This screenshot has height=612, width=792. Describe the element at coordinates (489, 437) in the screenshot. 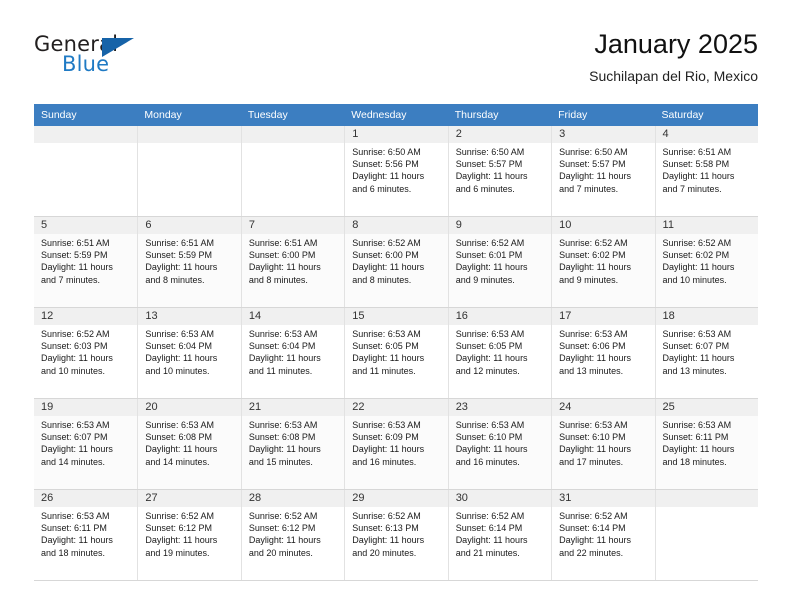

I see `sunset-time: Sunset: 6:10 PM` at that location.